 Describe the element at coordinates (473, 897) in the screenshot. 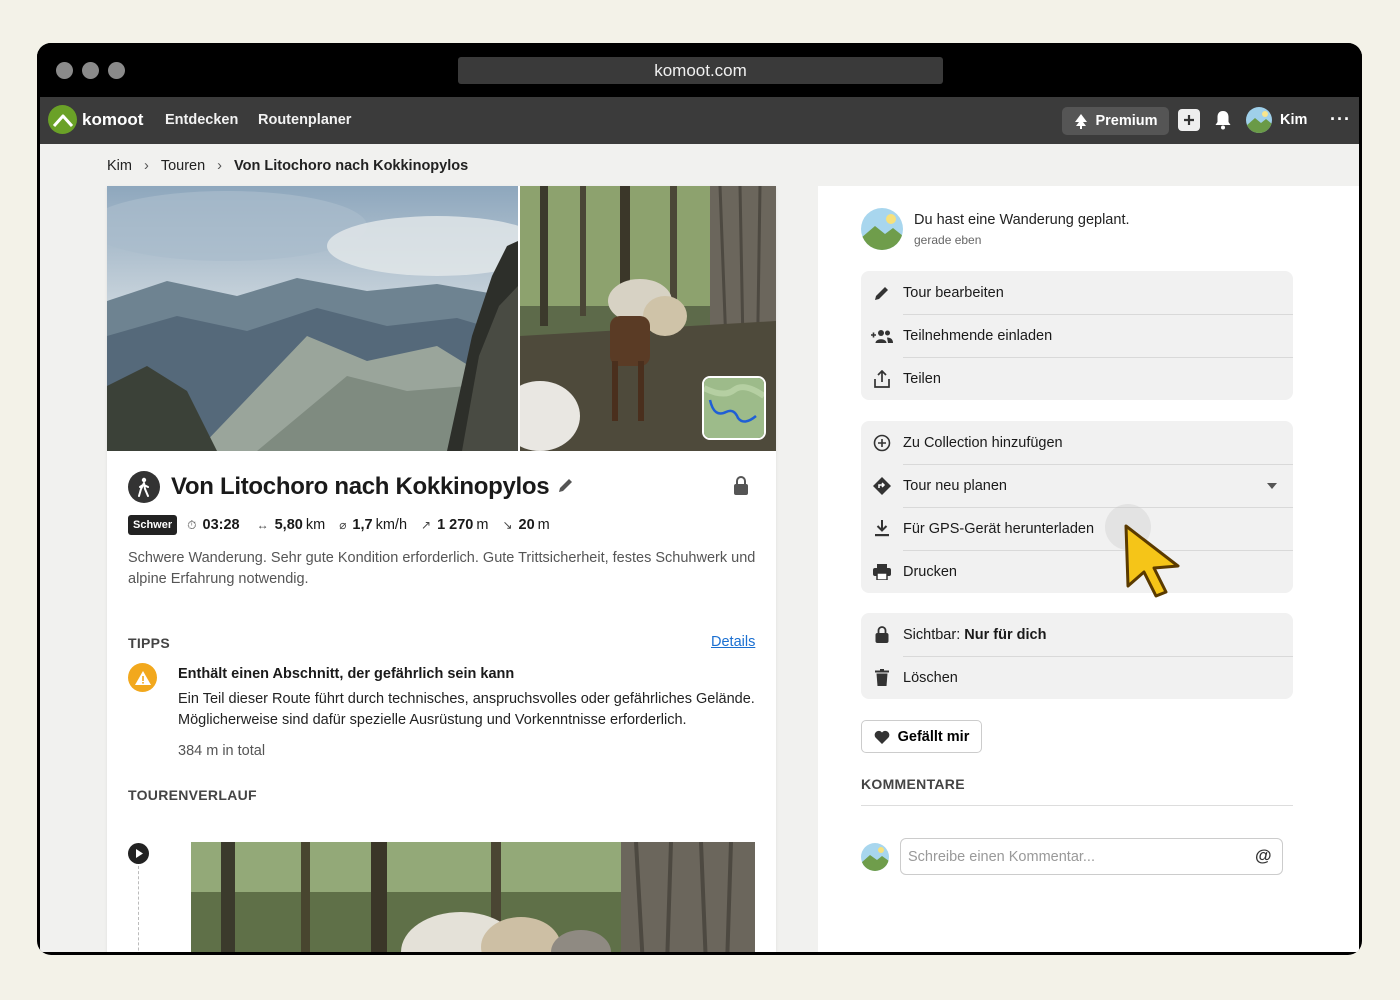

I see `timeline-photo` at that location.